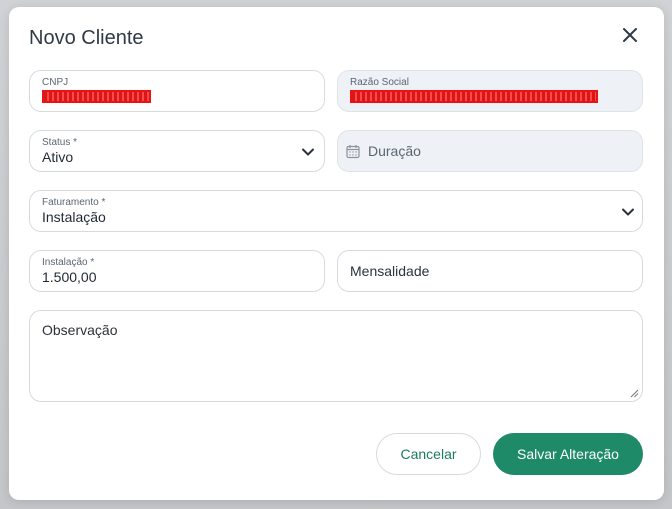  What do you see at coordinates (74, 217) in the screenshot?
I see `faturamento-value: Instalação` at bounding box center [74, 217].